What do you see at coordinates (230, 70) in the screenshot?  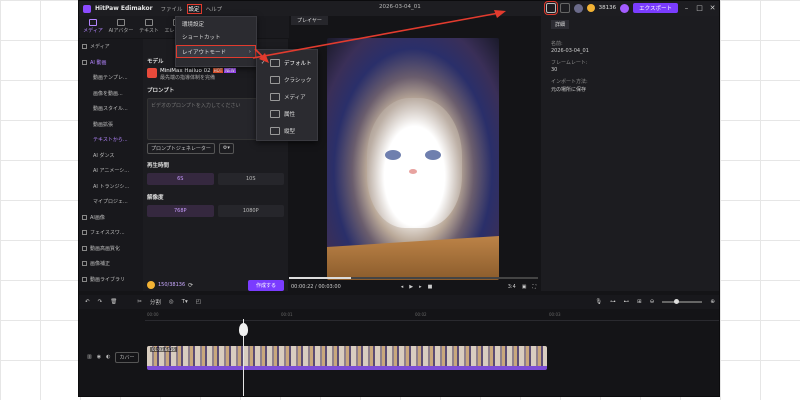 I see `new-badge: NEW` at bounding box center [230, 70].